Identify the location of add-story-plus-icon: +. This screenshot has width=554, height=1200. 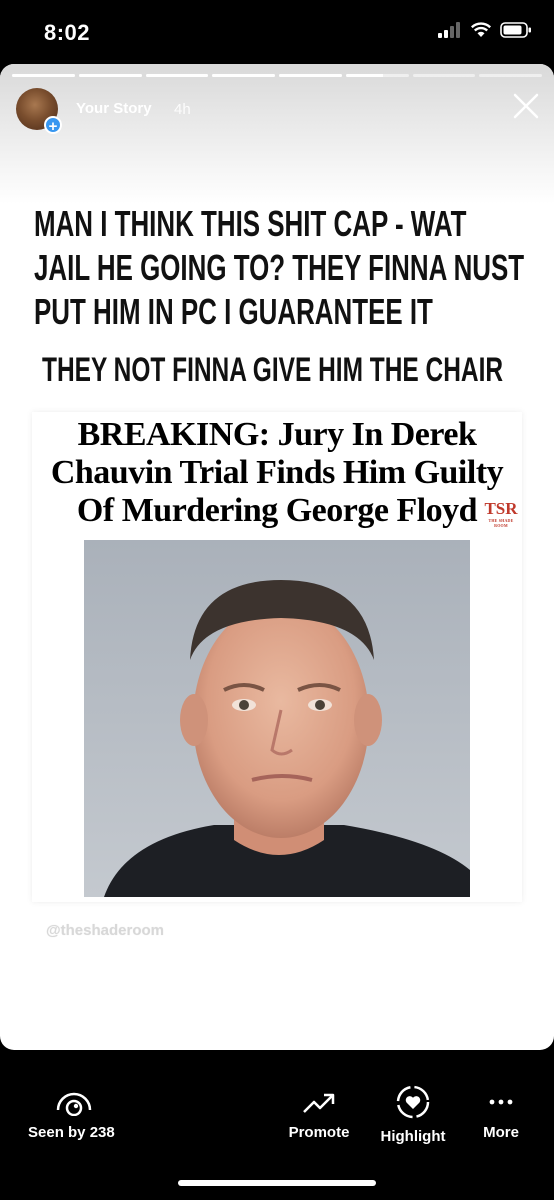
(53, 125).